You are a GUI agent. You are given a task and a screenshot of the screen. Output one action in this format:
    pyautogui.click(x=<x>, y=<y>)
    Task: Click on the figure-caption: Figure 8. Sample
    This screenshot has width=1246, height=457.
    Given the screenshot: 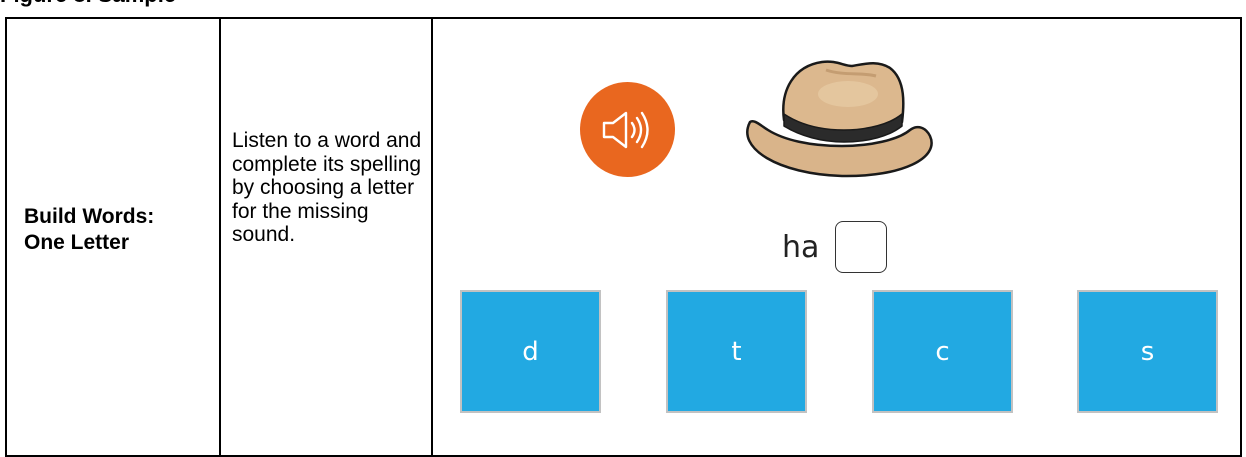 What is the action you would take?
    pyautogui.click(x=88, y=4)
    